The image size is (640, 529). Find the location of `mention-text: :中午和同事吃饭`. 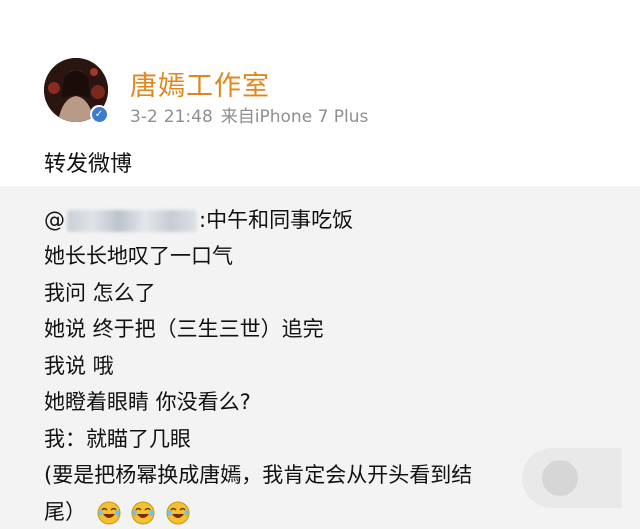

mention-text: :中午和同事吃饭 is located at coordinates (276, 220).